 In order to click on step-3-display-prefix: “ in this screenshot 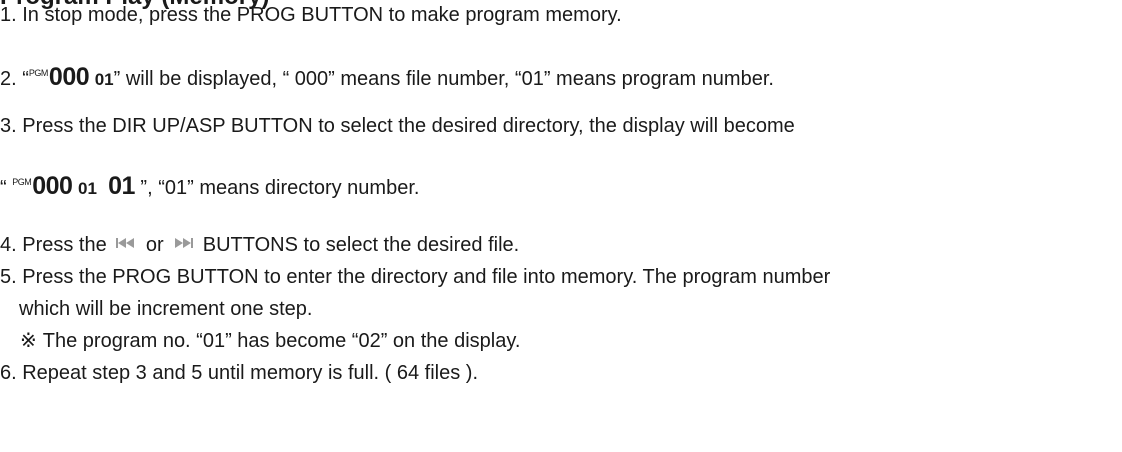, I will do `click(6, 188)`.